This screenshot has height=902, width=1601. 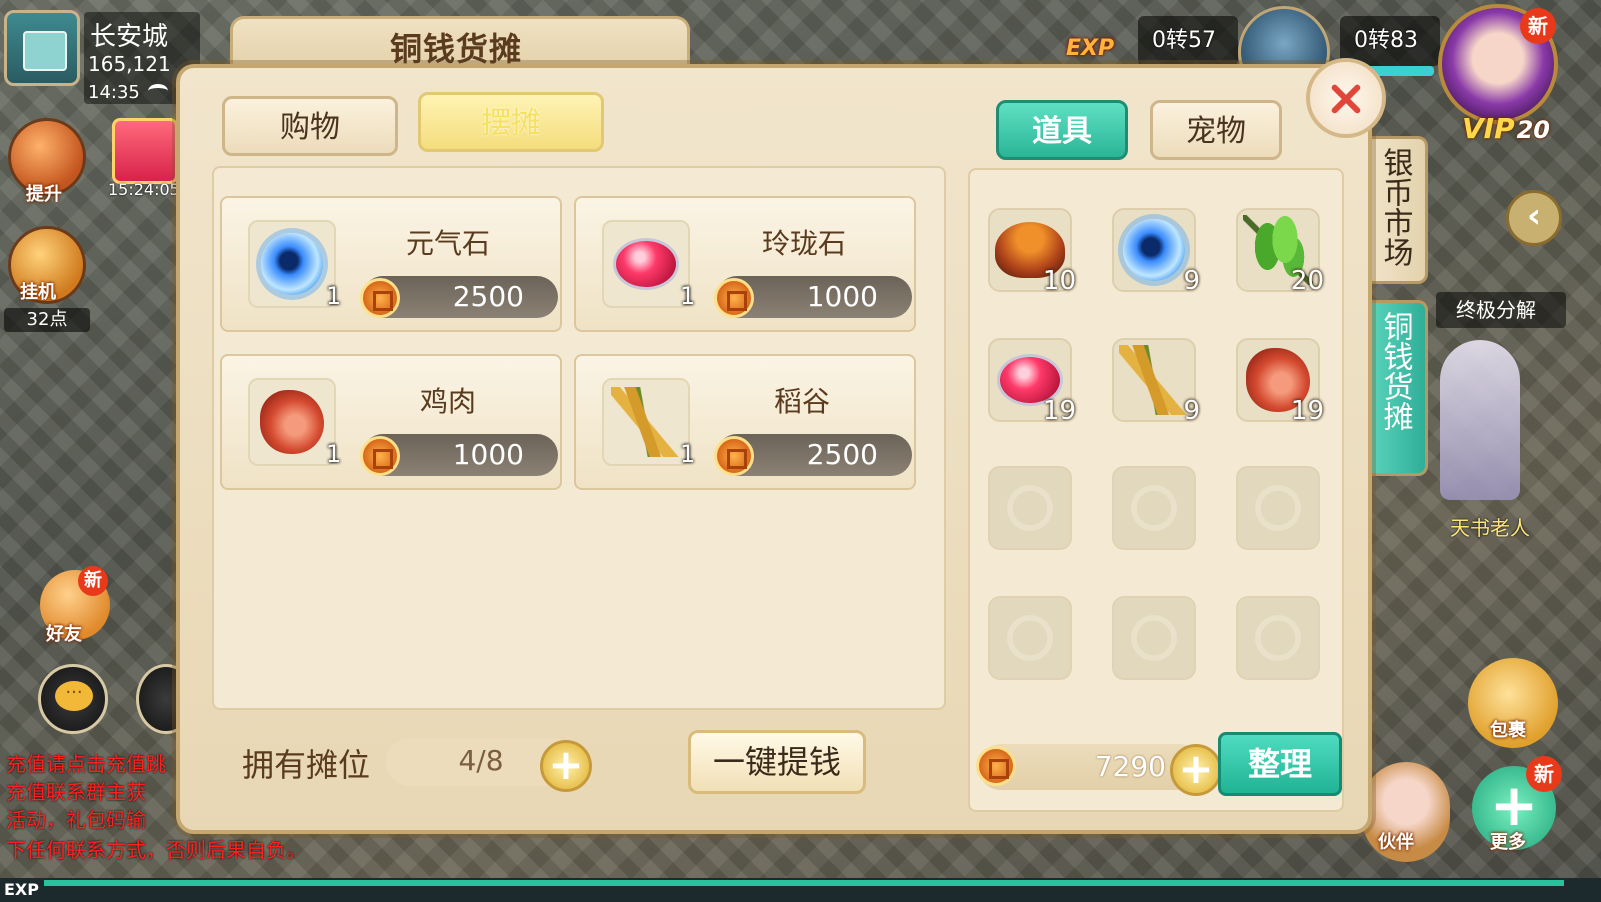 What do you see at coordinates (310, 126) in the screenshot?
I see `tab-shopping: 购物` at bounding box center [310, 126].